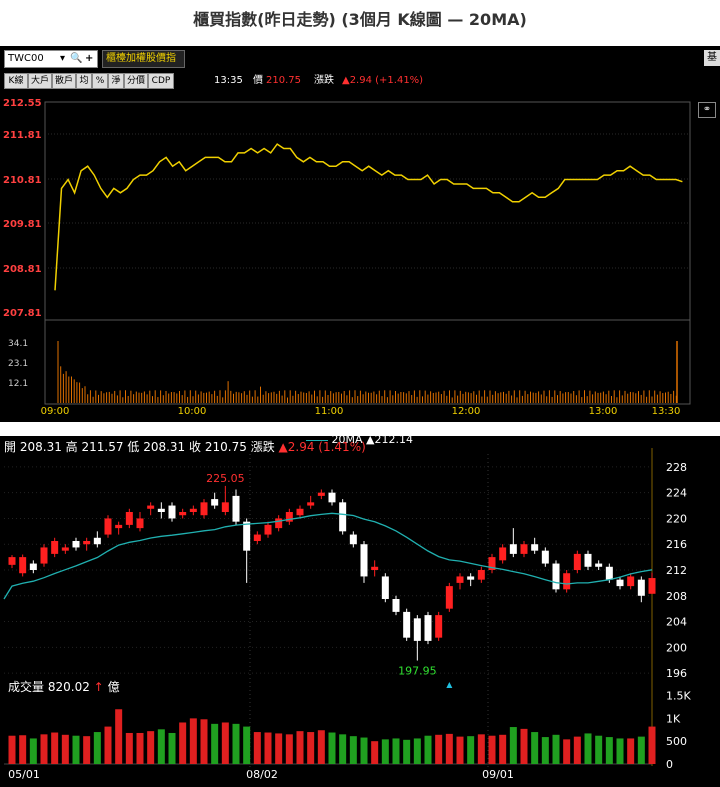  Describe the element at coordinates (360, 19) in the screenshot. I see `page-title: 櫃買指數(昨日走勢) (3個月 K線圖 — 20MA)` at that location.